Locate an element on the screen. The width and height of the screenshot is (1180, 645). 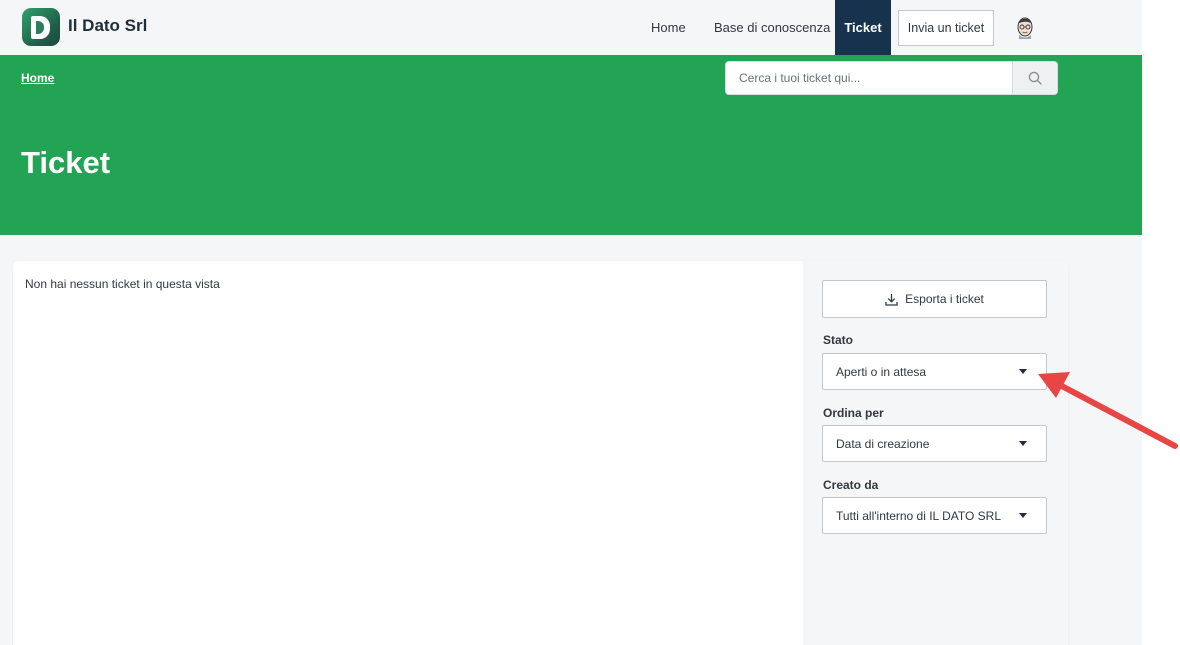
created-by-label: Creato da is located at coordinates (851, 485).